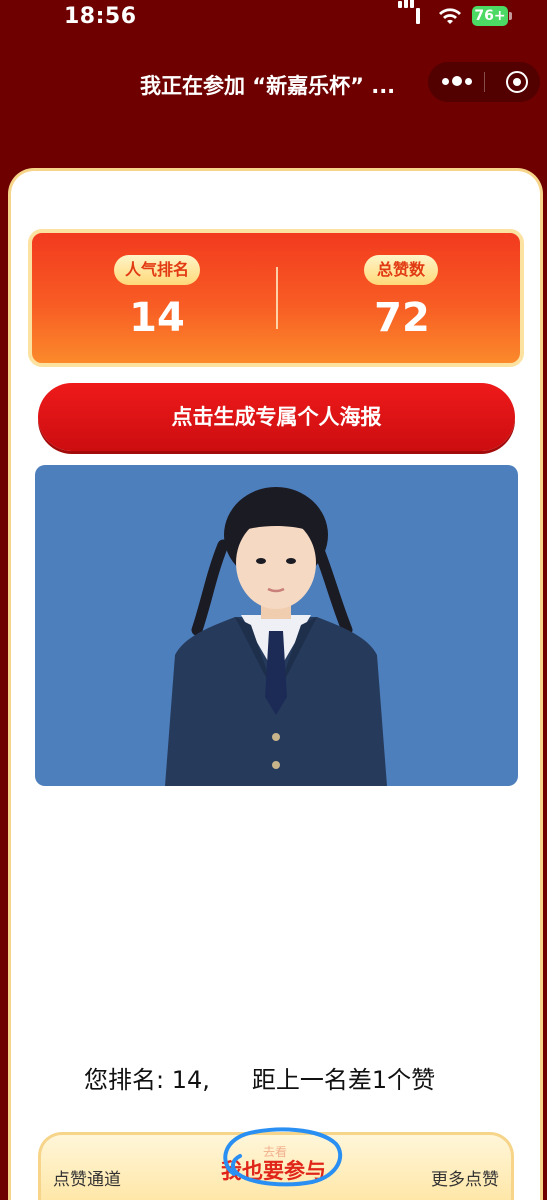 The height and width of the screenshot is (1200, 547). Describe the element at coordinates (276, 417) in the screenshot. I see `generate-poster-button: 点击生成专属个人海报` at that location.